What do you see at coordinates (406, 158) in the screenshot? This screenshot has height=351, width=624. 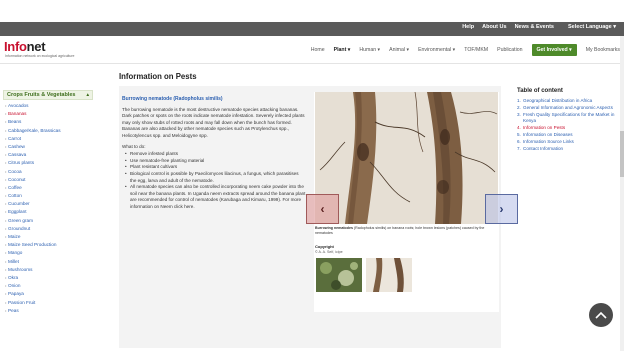 I see `nematode-root-photo` at bounding box center [406, 158].